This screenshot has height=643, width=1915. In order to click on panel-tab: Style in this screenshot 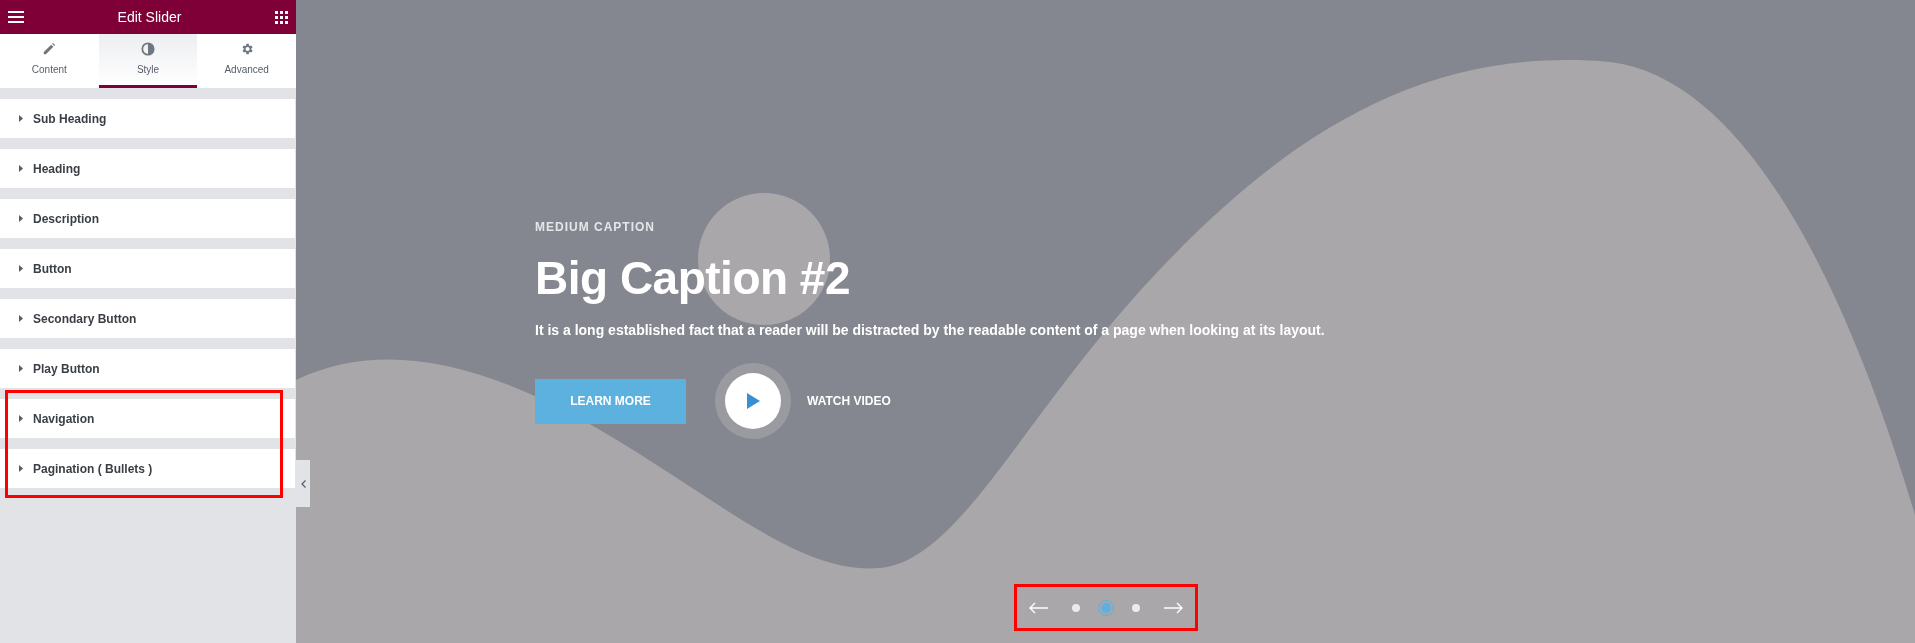, I will do `click(148, 61)`.